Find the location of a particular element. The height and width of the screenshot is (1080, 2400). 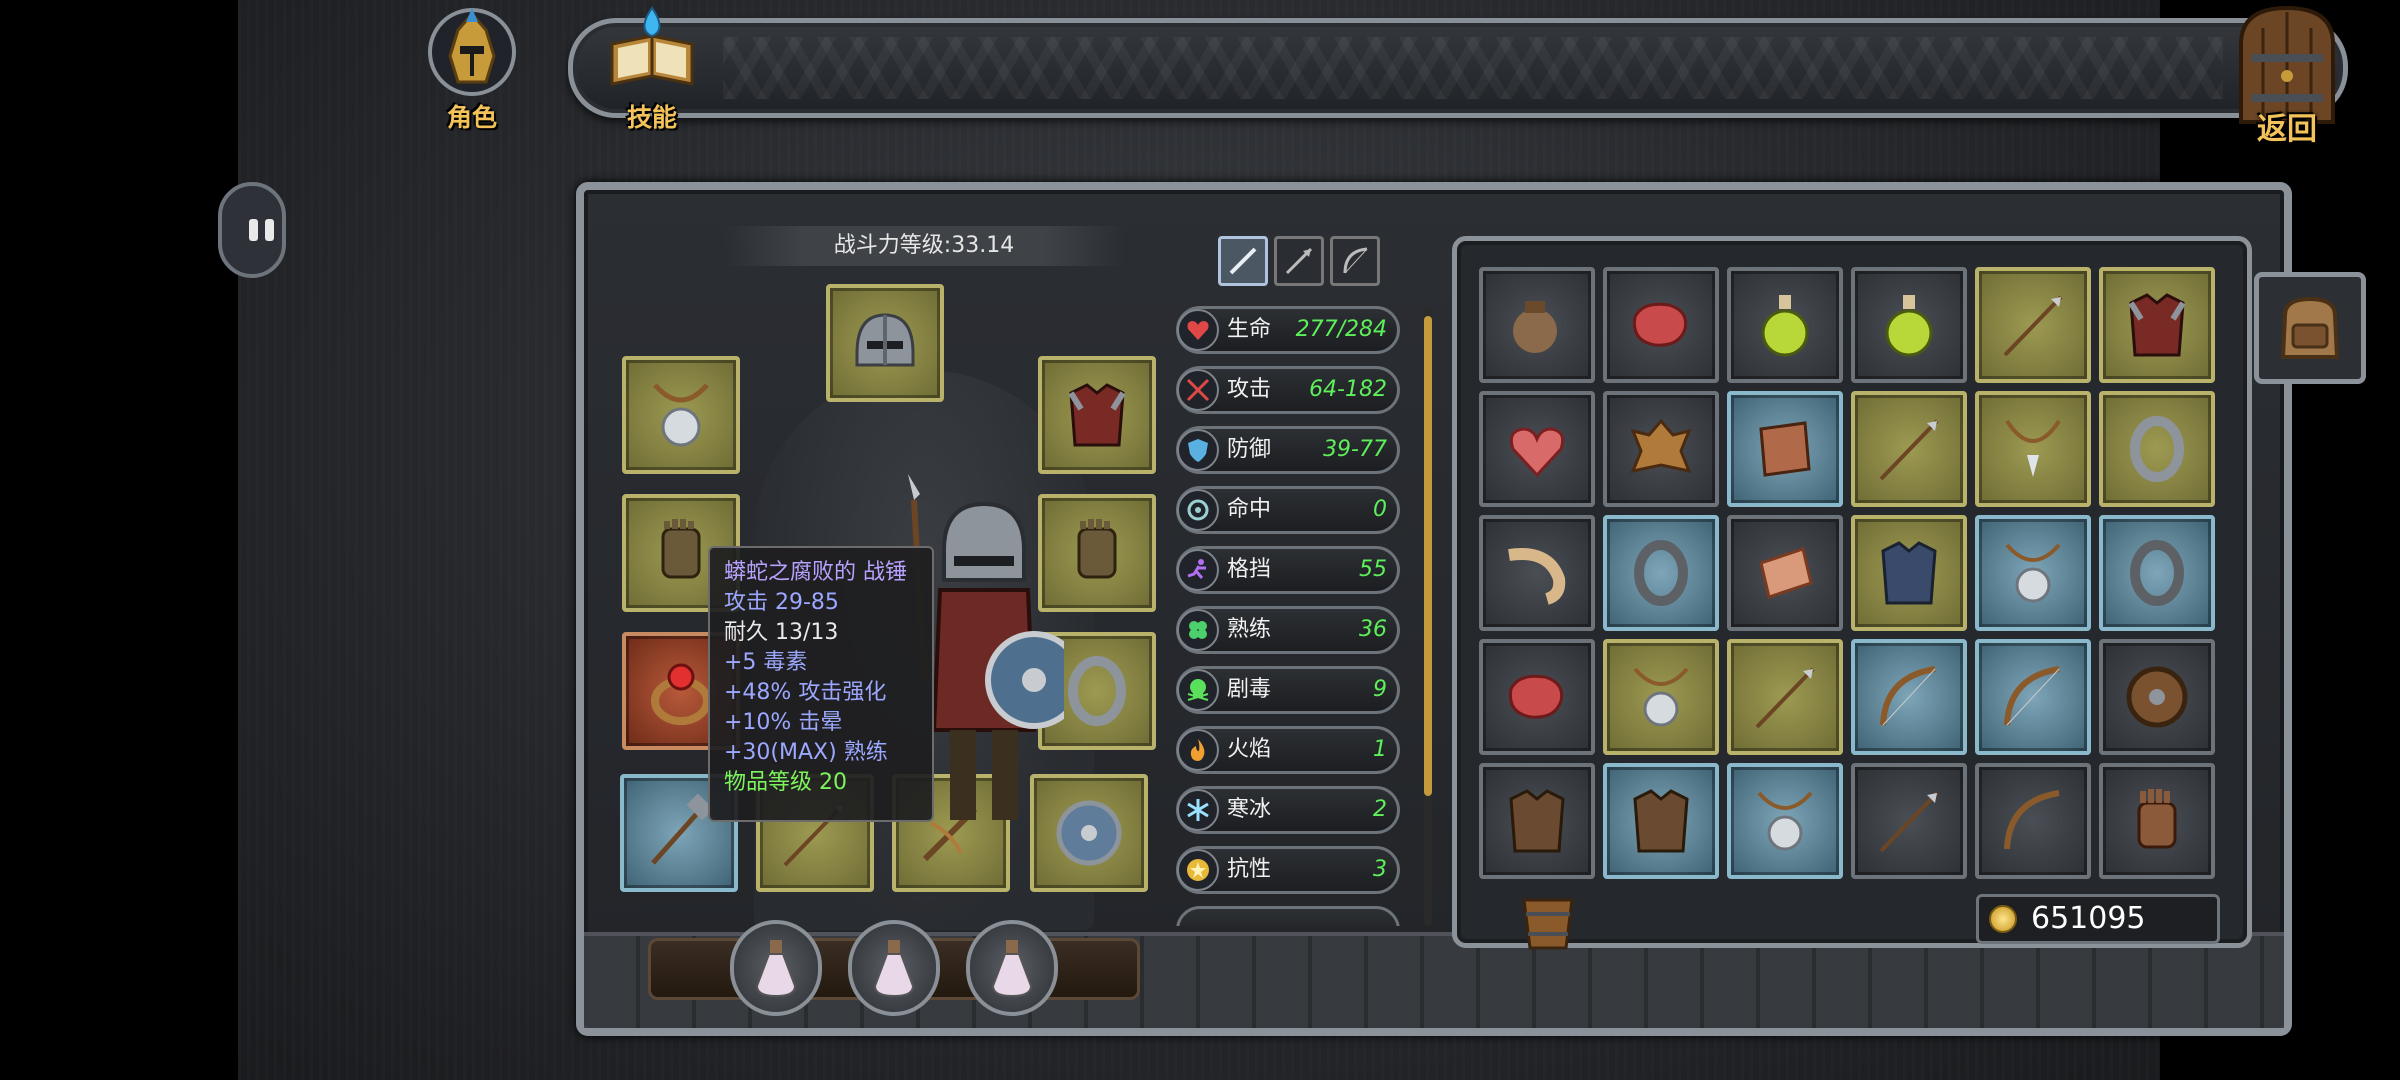

stat-row-attack: 攻击 64-182 is located at coordinates (1288, 390).